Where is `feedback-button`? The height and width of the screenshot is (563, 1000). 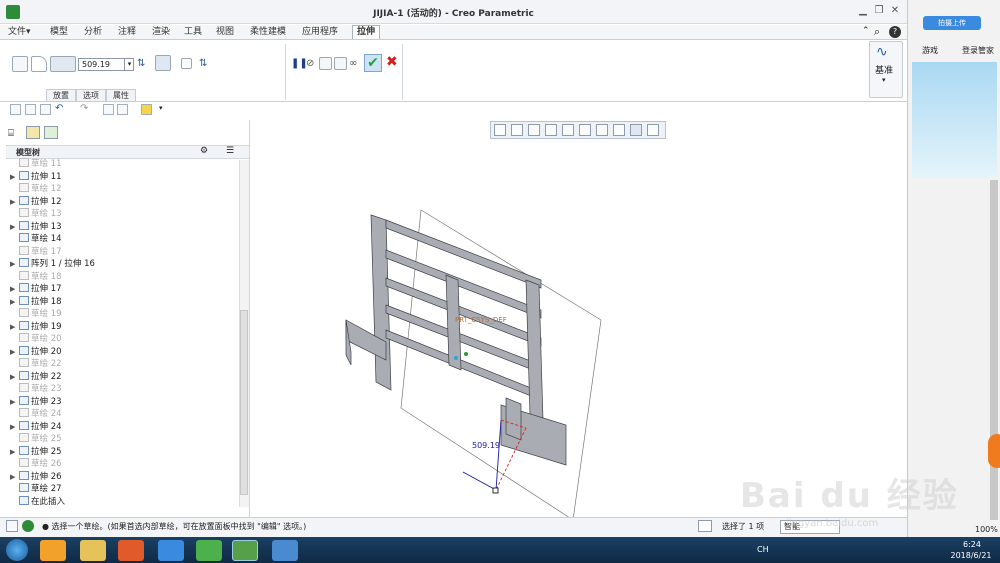
feedback-button is located at coordinates (994, 451).